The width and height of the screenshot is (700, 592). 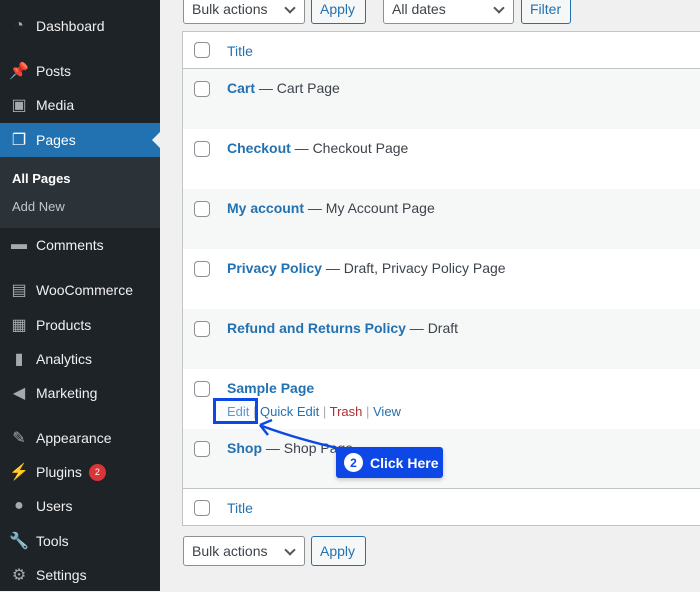 I want to click on step-number: 2, so click(x=353, y=462).